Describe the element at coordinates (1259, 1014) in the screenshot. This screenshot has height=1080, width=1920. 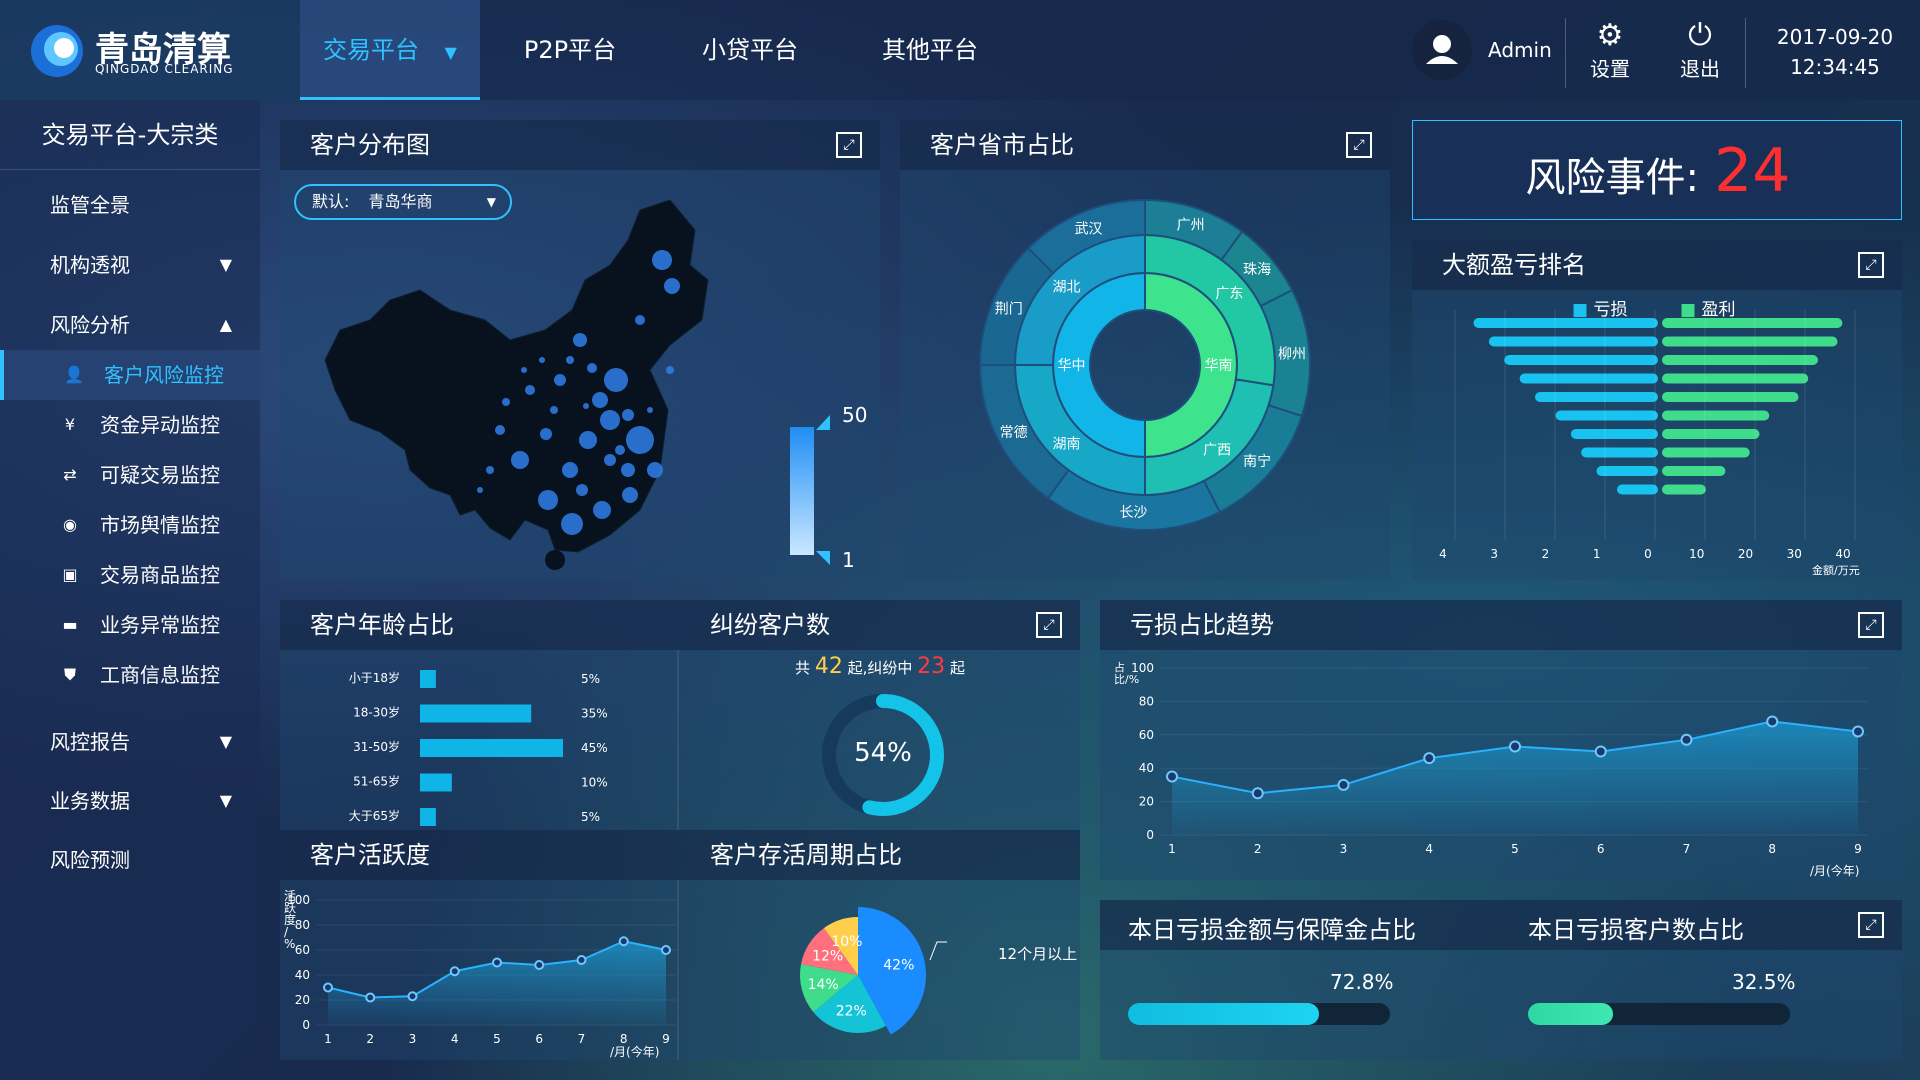
I see `loss-amount-track` at that location.